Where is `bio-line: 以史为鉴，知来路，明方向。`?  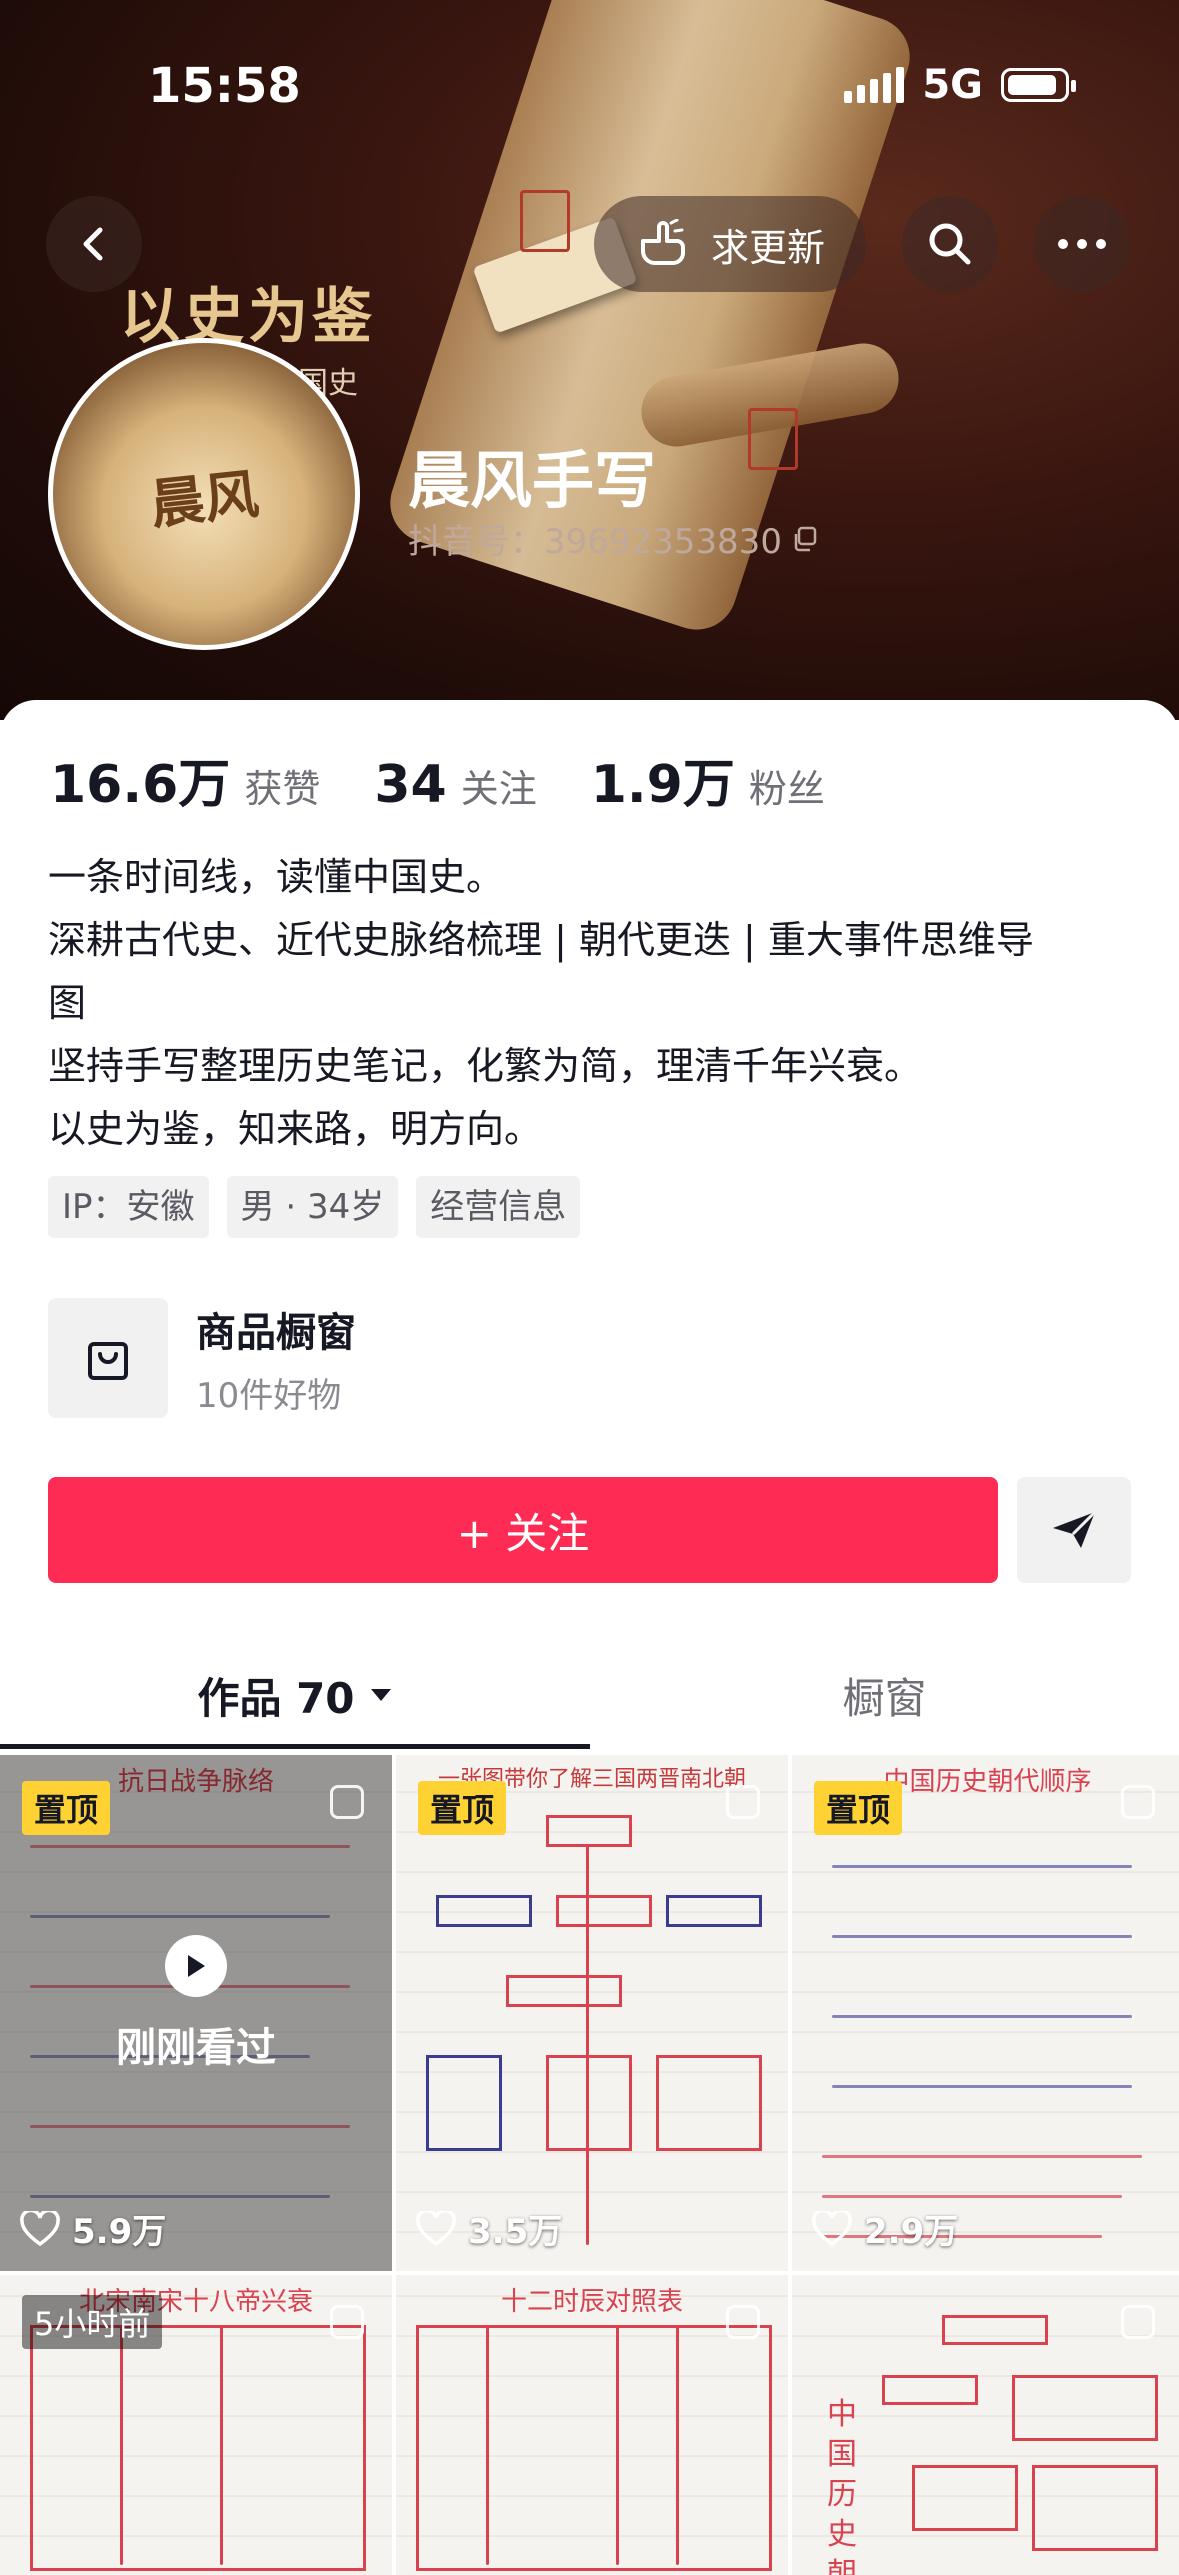 bio-line: 以史为鉴，知来路，明方向。 is located at coordinates (295, 1129).